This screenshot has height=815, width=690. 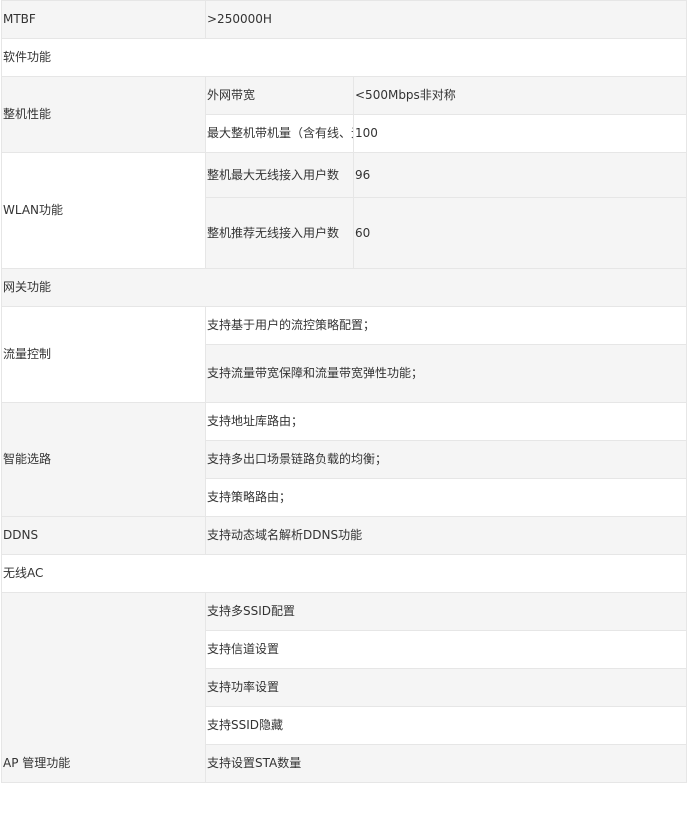 I want to click on sub-value: 100, so click(x=520, y=133).